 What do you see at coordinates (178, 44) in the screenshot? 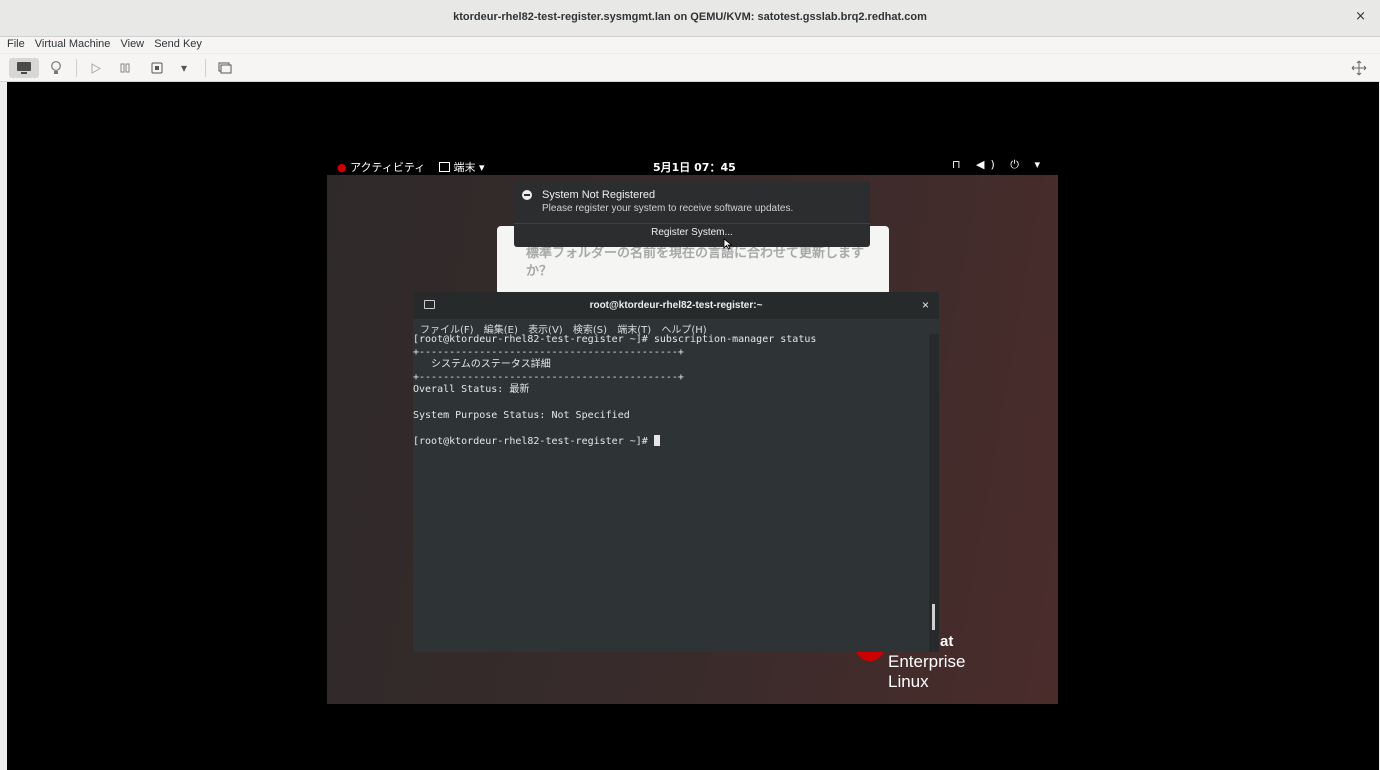
I see `menu-send-key: Send Key` at bounding box center [178, 44].